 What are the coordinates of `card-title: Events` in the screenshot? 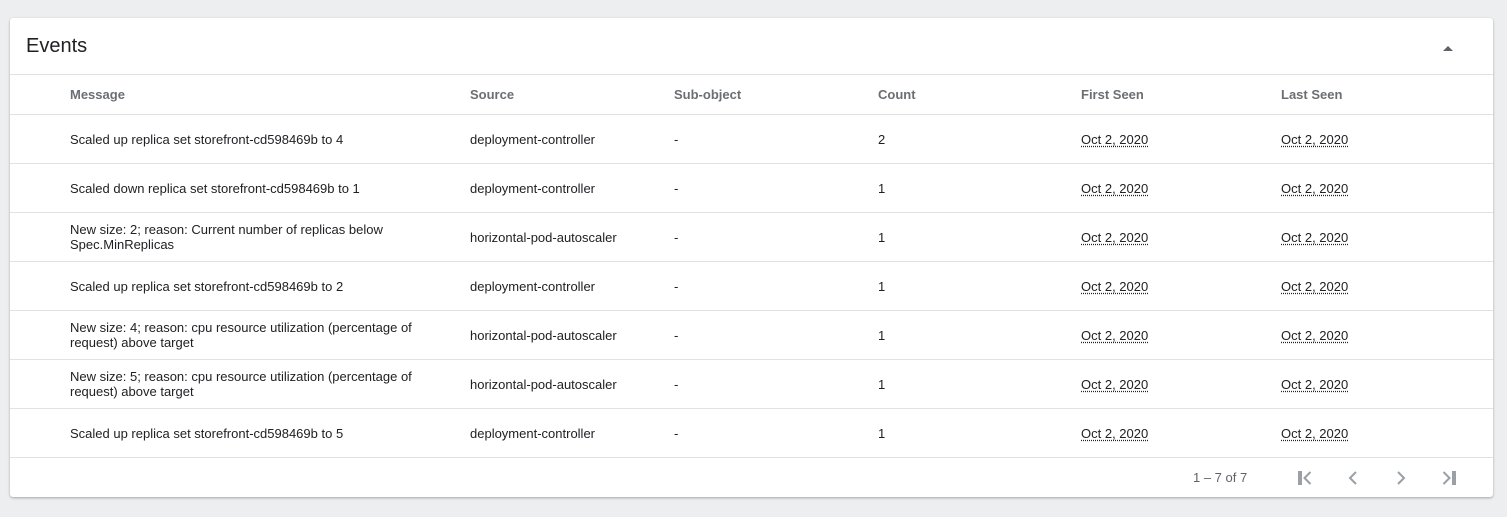 It's located at (57, 46).